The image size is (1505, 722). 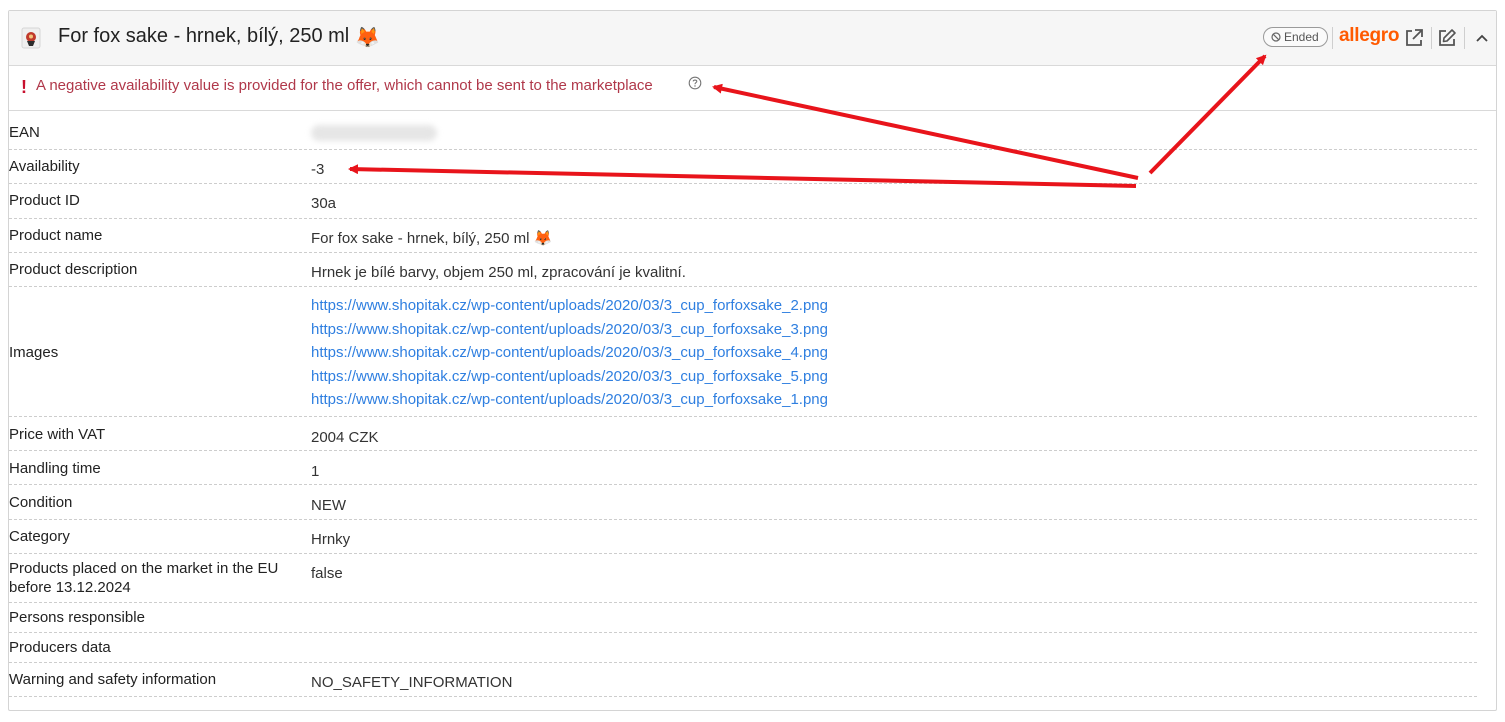 I want to click on external-link-icon, so click(x=1414, y=38).